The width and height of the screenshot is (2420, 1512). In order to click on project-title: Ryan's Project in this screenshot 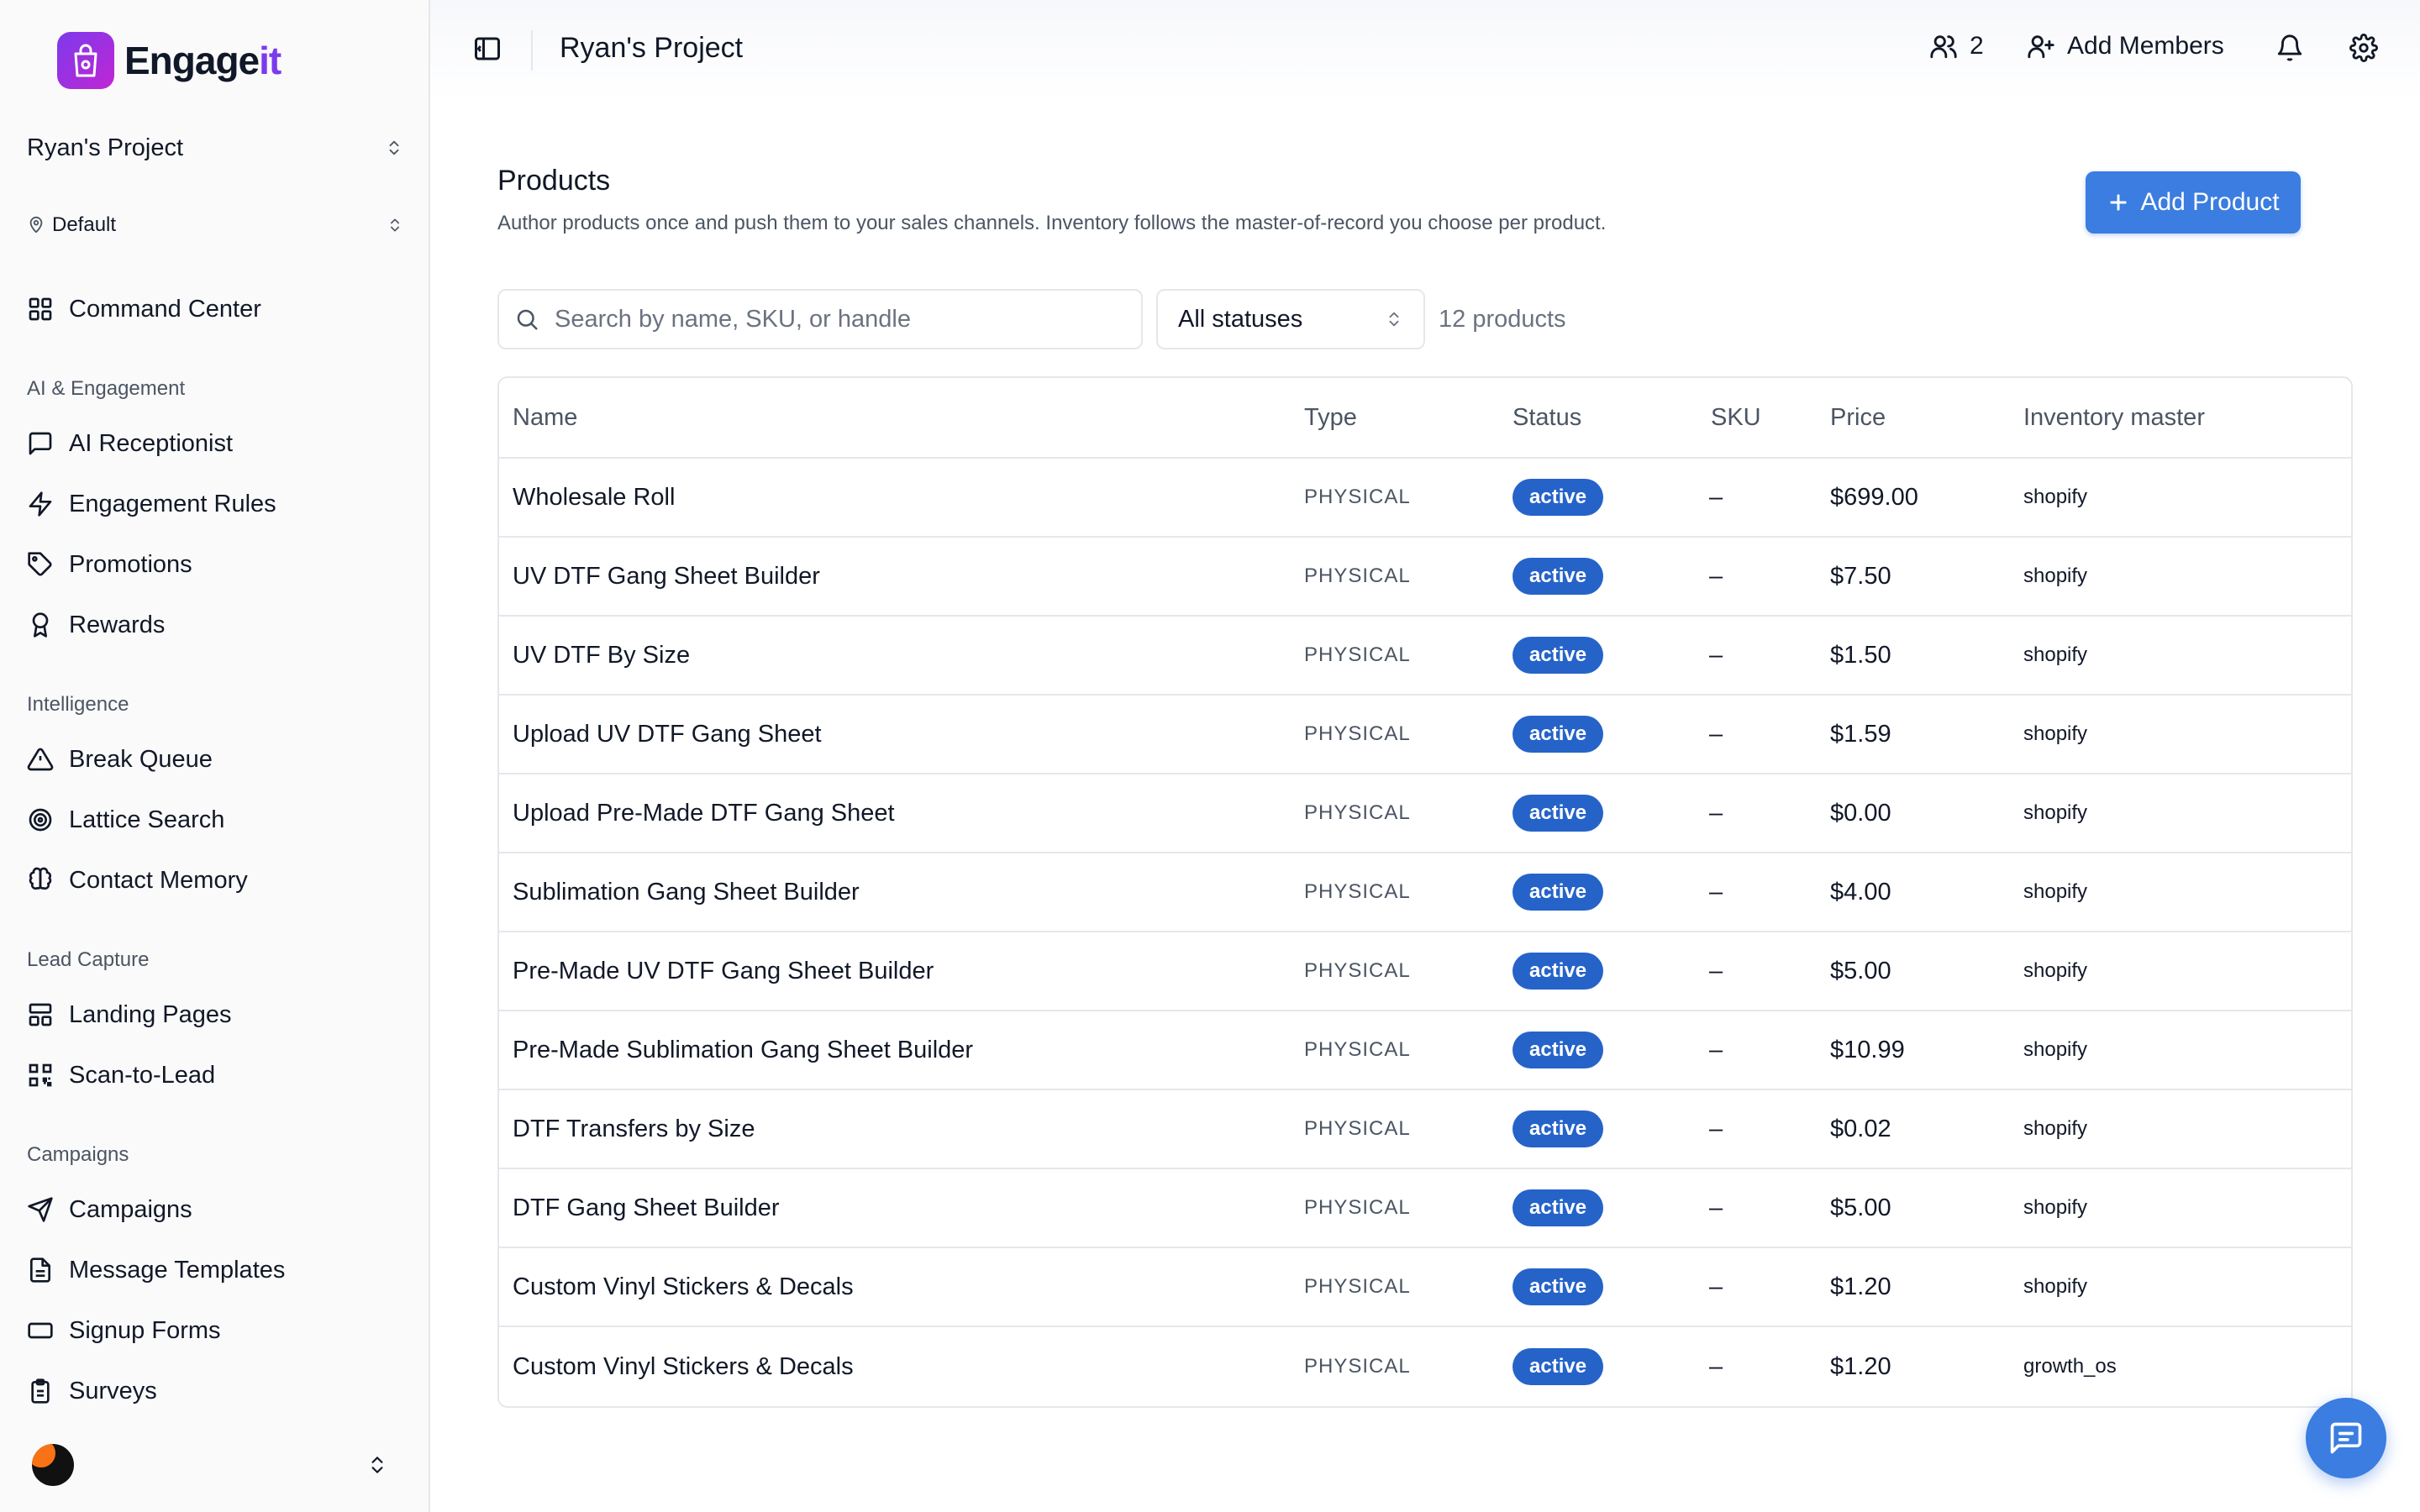, I will do `click(652, 48)`.